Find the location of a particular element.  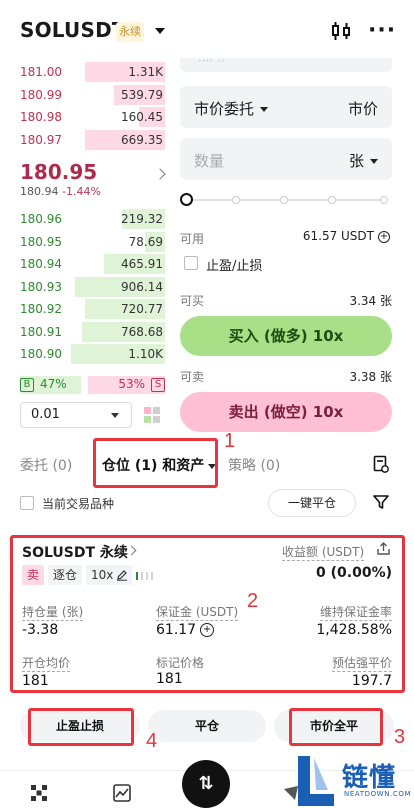

can-buy-value: 3.34 张 is located at coordinates (370, 301).